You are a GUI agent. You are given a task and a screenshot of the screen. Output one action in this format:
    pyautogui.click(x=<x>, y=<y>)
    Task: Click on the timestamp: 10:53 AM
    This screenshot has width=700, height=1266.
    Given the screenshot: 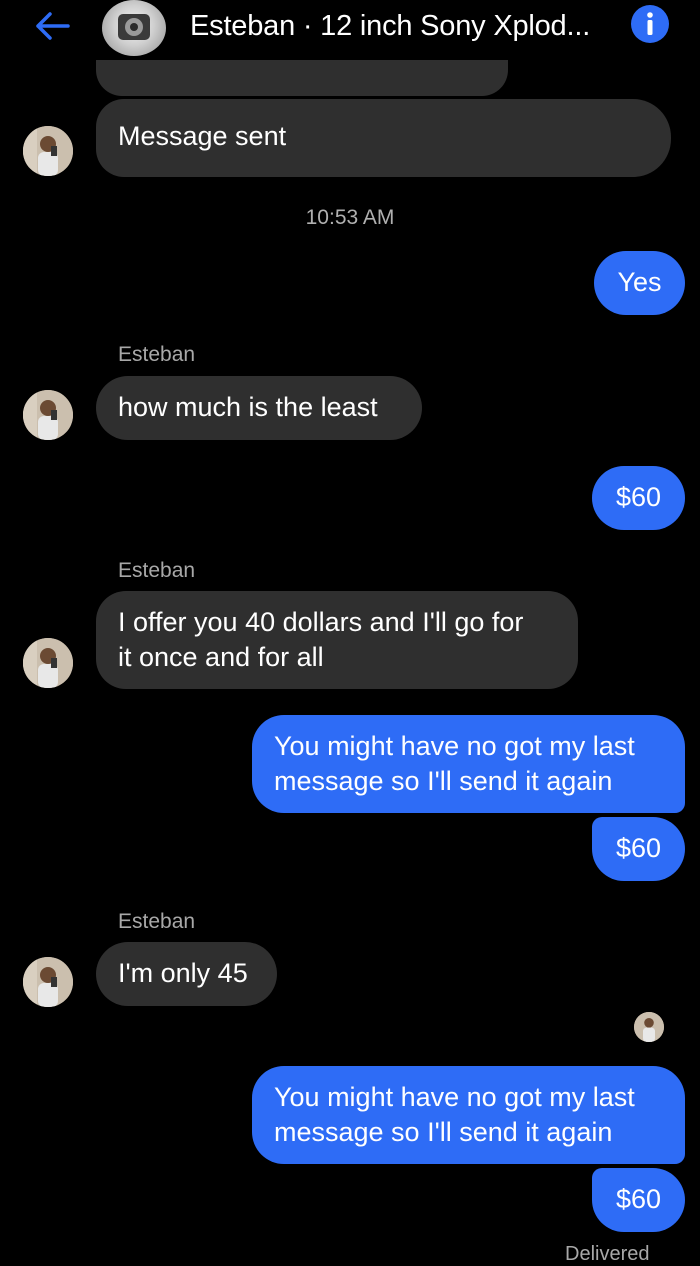 What is the action you would take?
    pyautogui.click(x=350, y=217)
    